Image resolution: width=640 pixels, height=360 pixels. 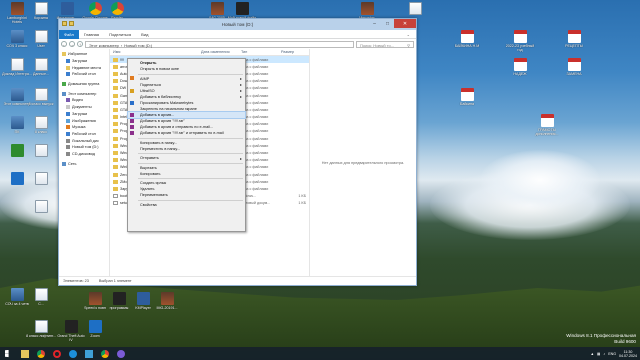 I want to click on internet-explorer-icon, so click(x=73, y=353).